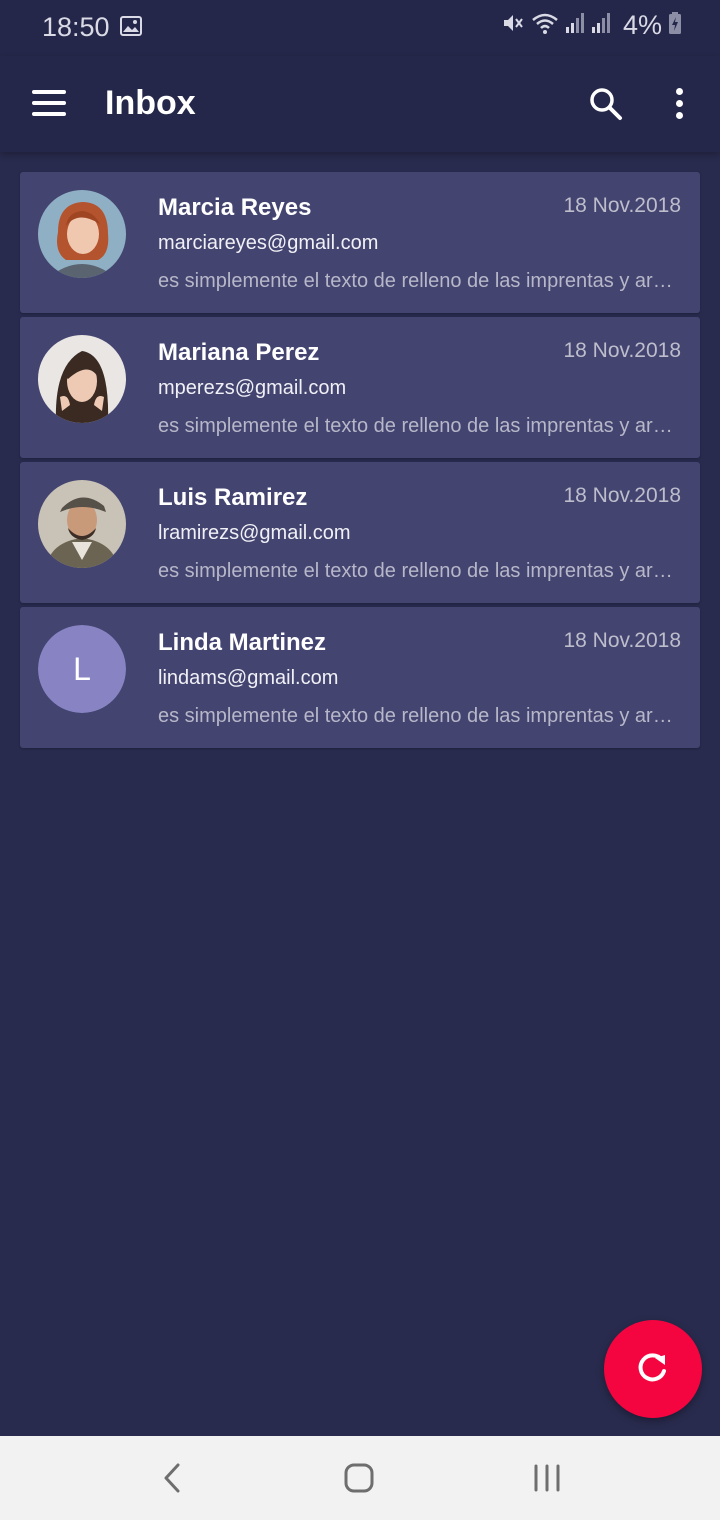 The height and width of the screenshot is (1520, 720). I want to click on recents-icon, so click(547, 1480).